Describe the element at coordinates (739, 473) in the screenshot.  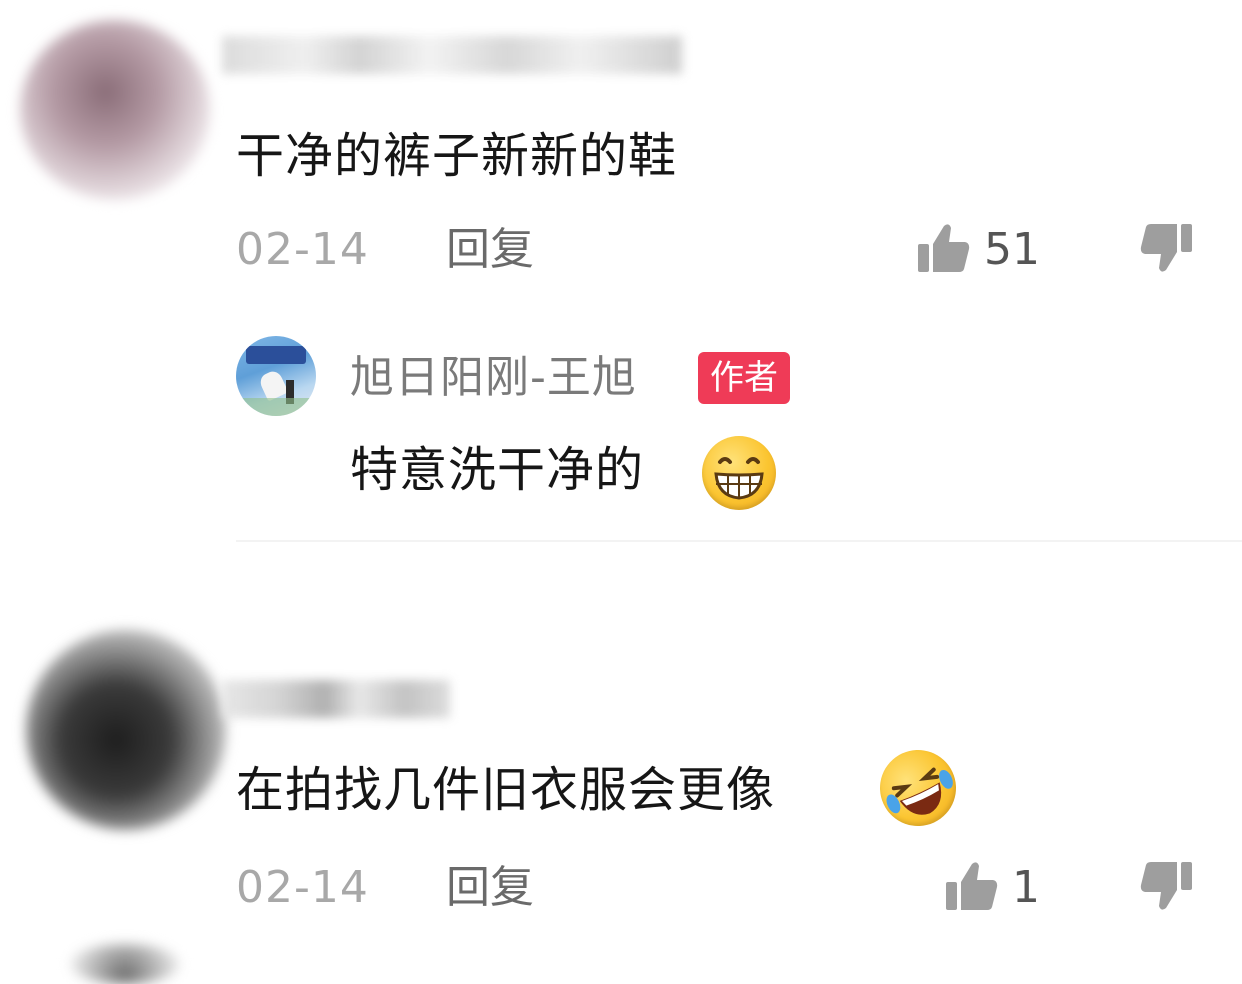
I see `grinning-emoji` at that location.